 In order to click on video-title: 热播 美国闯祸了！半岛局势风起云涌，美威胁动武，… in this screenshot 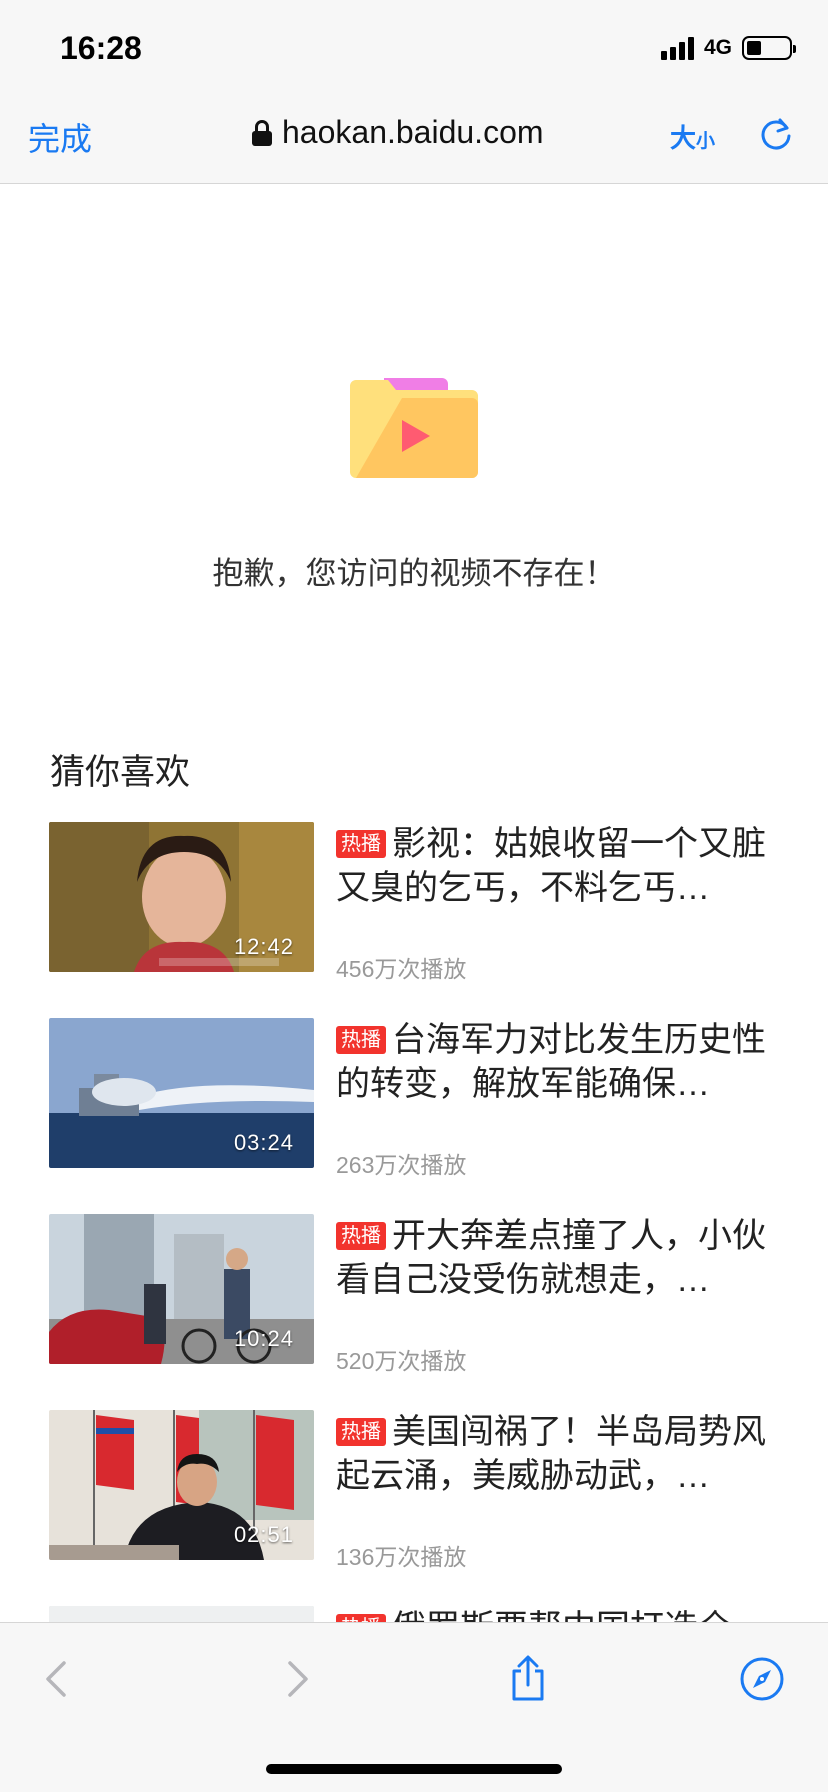, I will do `click(556, 1454)`.